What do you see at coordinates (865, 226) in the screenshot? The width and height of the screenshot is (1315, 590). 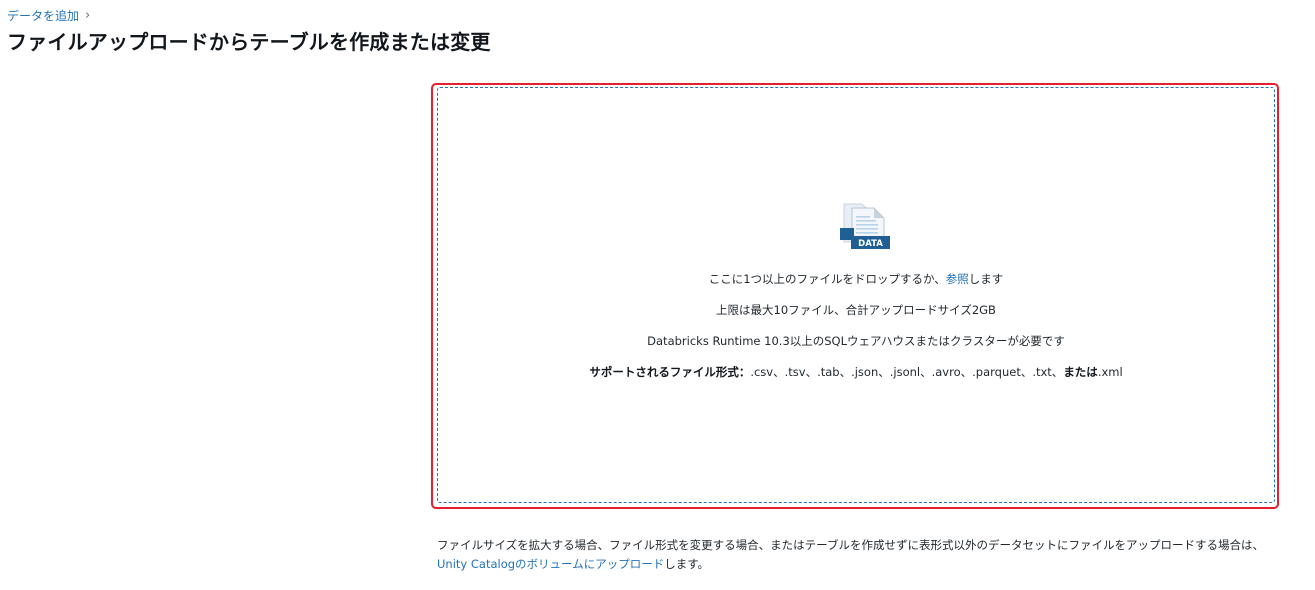 I see `data-file-icon: DATA` at bounding box center [865, 226].